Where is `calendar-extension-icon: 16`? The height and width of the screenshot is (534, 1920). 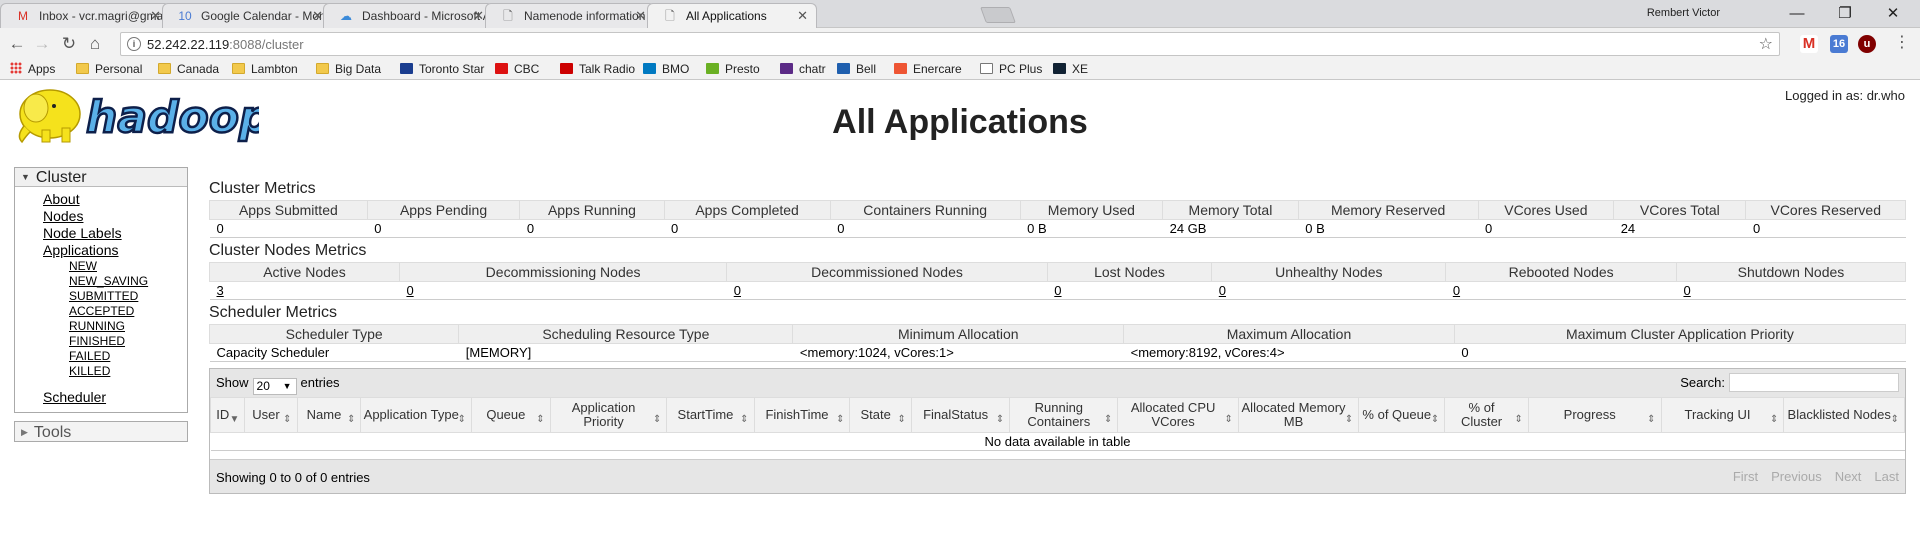
calendar-extension-icon: 16 is located at coordinates (1839, 44).